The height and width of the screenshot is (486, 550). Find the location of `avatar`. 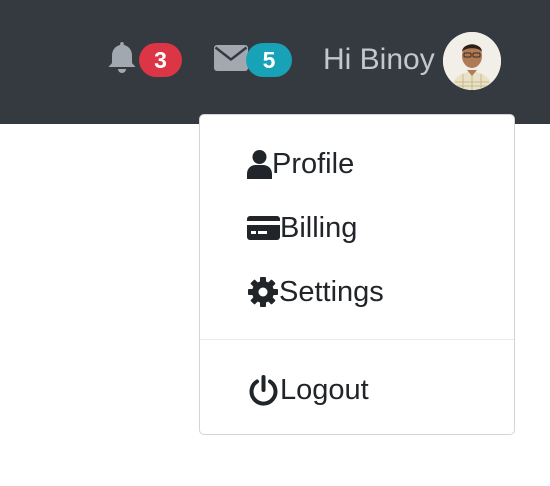

avatar is located at coordinates (472, 61).